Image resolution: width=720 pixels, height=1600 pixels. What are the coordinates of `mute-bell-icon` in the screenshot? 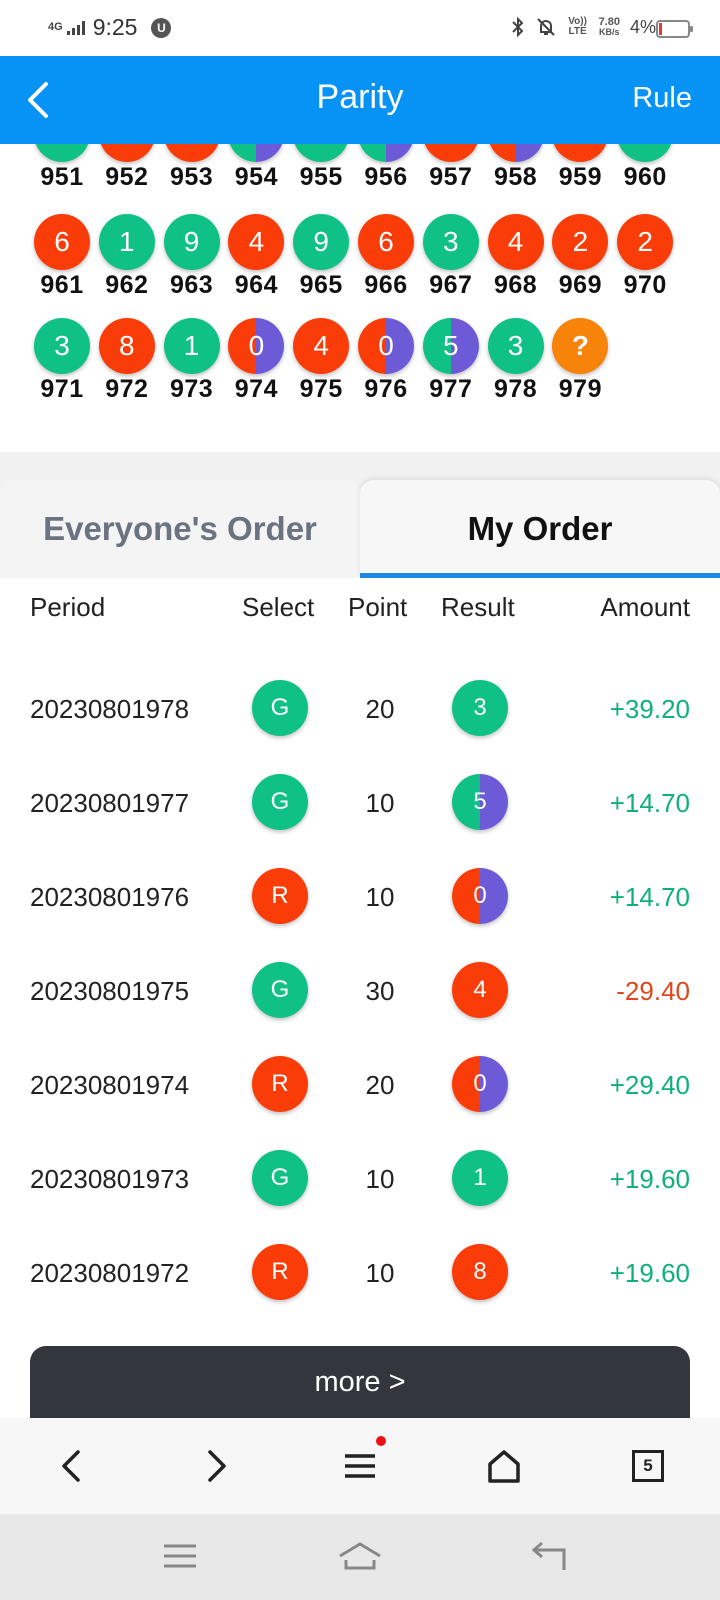 It's located at (545, 27).